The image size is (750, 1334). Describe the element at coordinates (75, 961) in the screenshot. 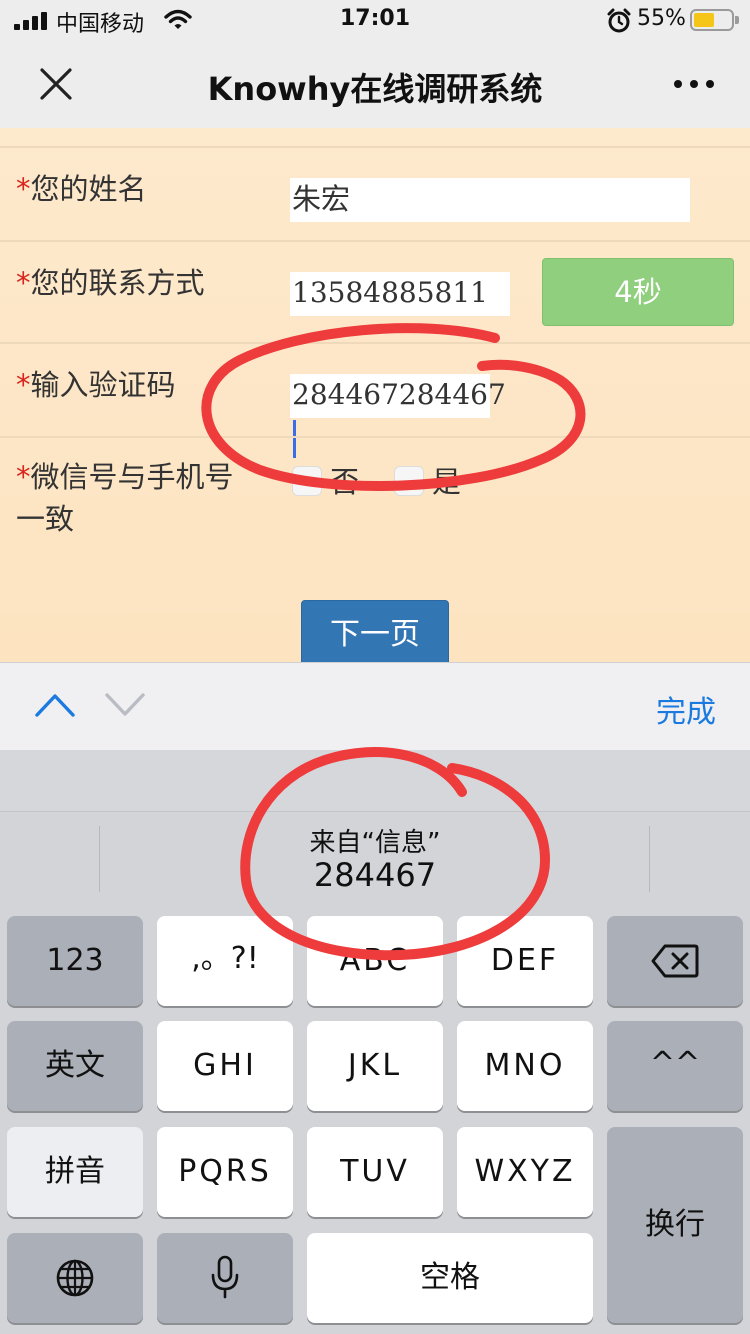

I see `key-123: 123` at that location.